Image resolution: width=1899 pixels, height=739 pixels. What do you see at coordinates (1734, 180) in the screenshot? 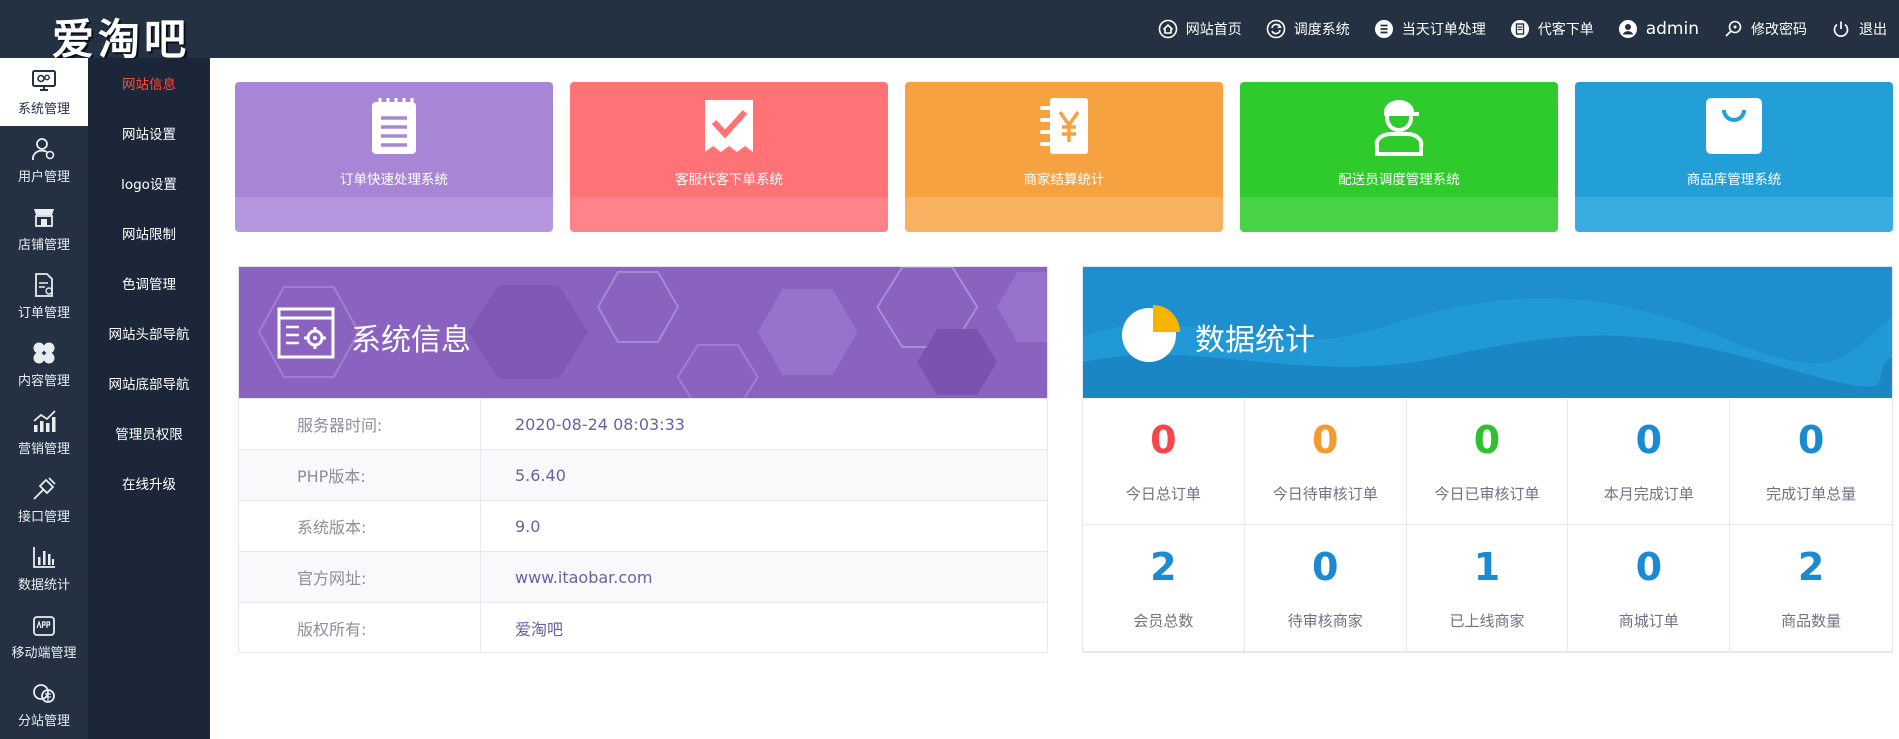
I see `card-title: 商品库管理系统` at bounding box center [1734, 180].